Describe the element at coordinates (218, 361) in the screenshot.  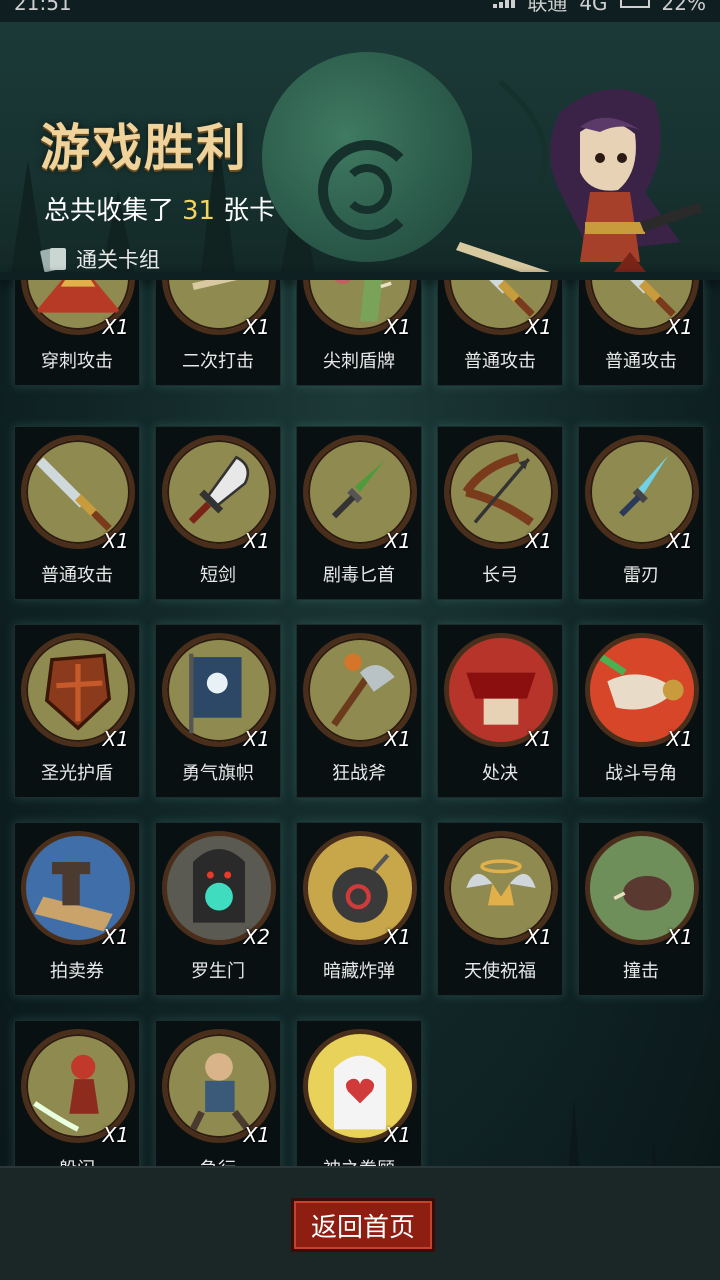
I see `card-name: 二次打击` at that location.